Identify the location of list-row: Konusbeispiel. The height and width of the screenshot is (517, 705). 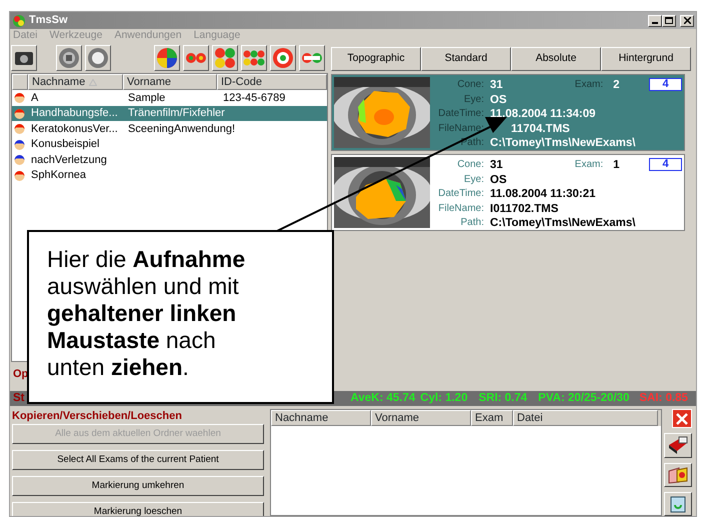
(169, 144).